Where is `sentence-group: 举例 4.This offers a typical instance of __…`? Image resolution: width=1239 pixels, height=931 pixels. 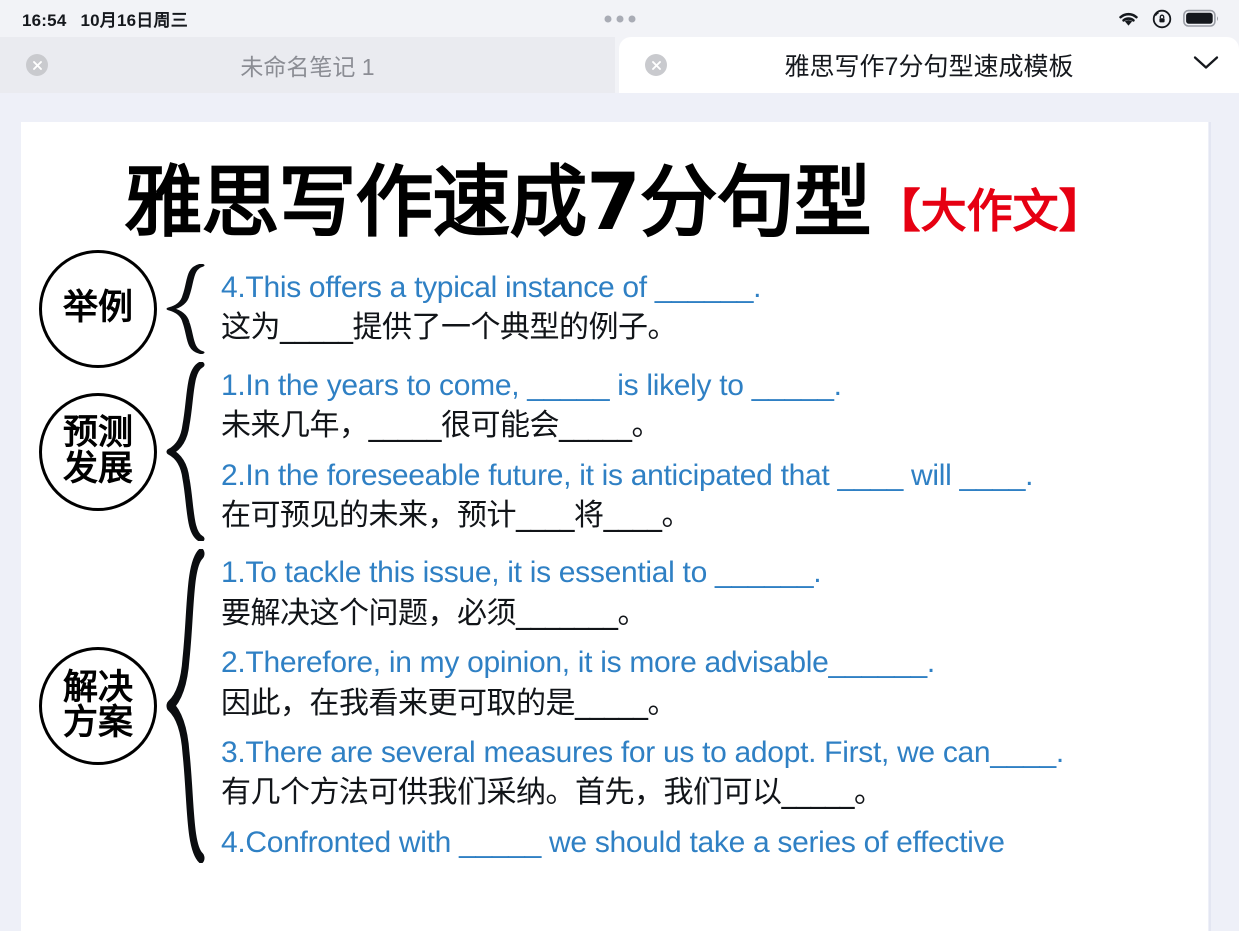 sentence-group: 举例 4.This offers a typical instance of __… is located at coordinates (614, 308).